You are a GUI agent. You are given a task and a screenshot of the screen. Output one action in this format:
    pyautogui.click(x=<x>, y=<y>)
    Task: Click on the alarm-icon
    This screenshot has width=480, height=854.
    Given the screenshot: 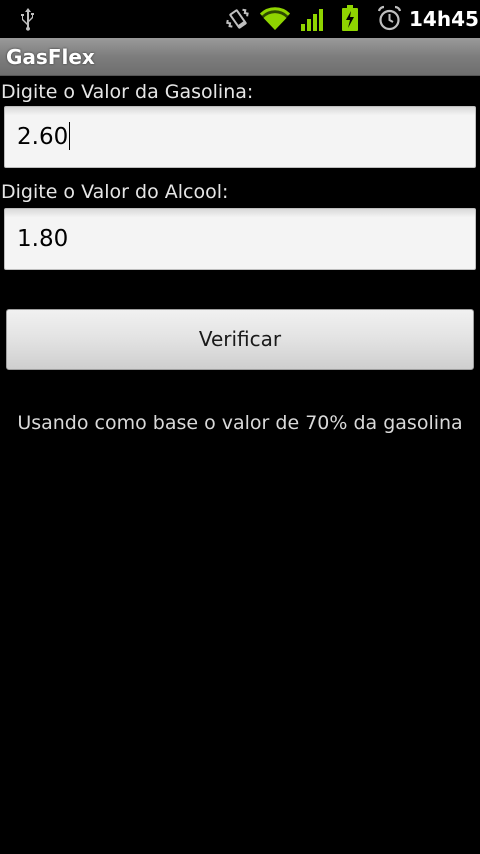 What is the action you would take?
    pyautogui.click(x=389, y=18)
    